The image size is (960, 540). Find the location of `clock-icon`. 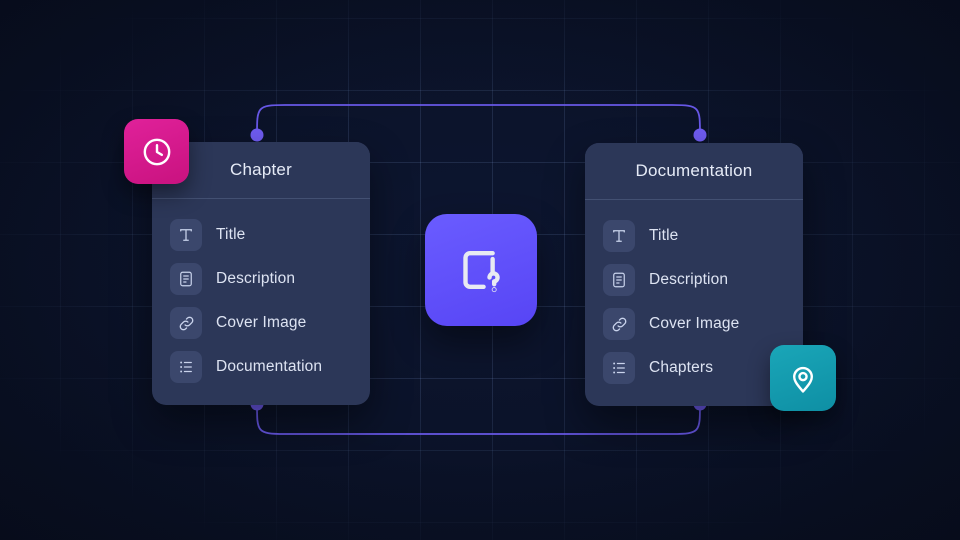

clock-icon is located at coordinates (157, 152).